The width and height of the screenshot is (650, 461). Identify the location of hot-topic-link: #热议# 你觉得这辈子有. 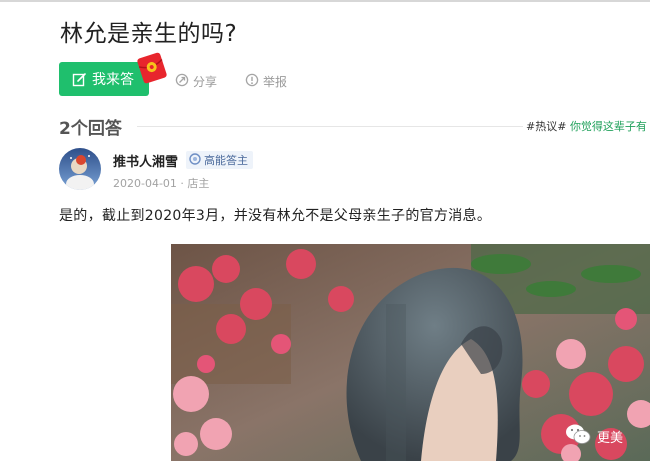
(586, 126).